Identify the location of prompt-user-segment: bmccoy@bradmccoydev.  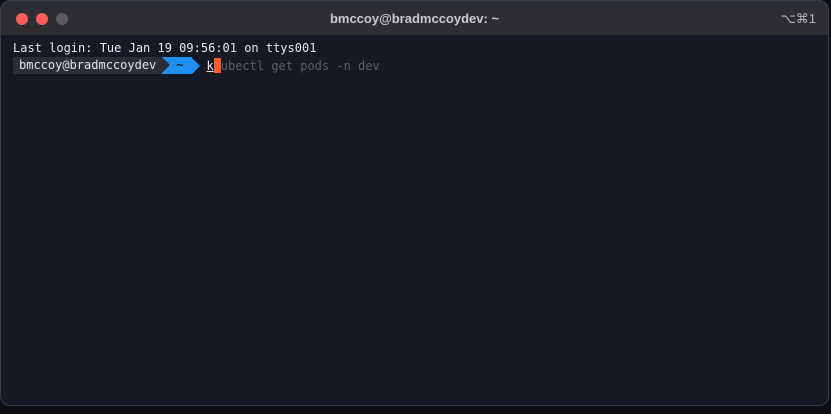
(88, 65).